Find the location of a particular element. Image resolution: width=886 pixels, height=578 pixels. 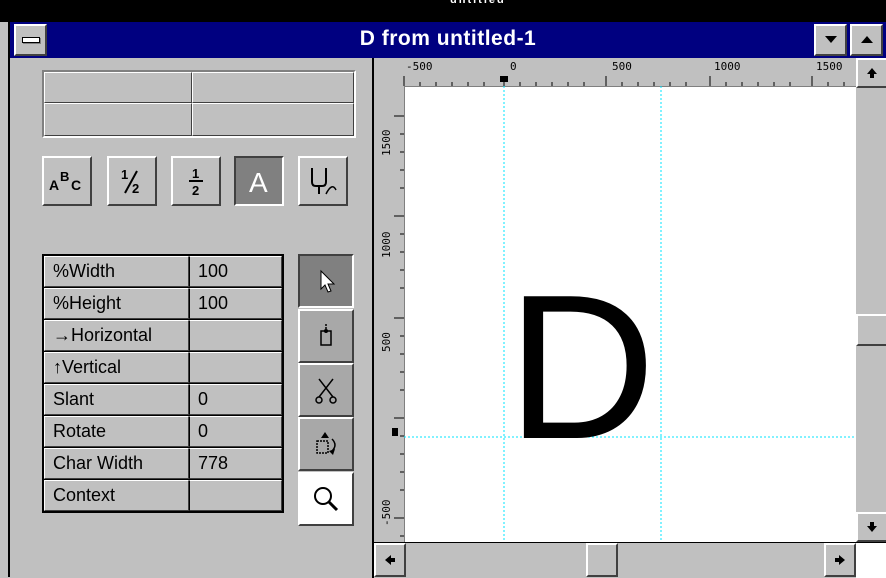

scroll-right-button is located at coordinates (840, 560).